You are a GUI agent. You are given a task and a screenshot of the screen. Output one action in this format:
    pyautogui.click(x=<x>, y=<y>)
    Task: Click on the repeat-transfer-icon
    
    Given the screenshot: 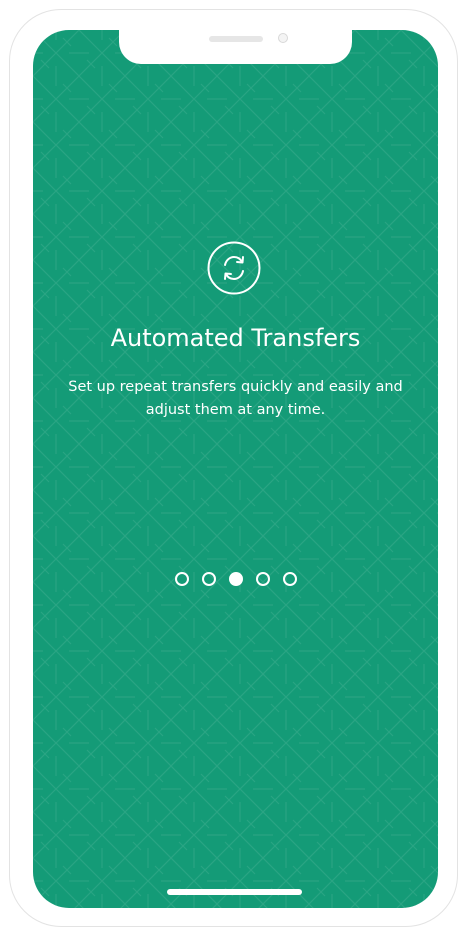 What is the action you would take?
    pyautogui.click(x=234, y=268)
    